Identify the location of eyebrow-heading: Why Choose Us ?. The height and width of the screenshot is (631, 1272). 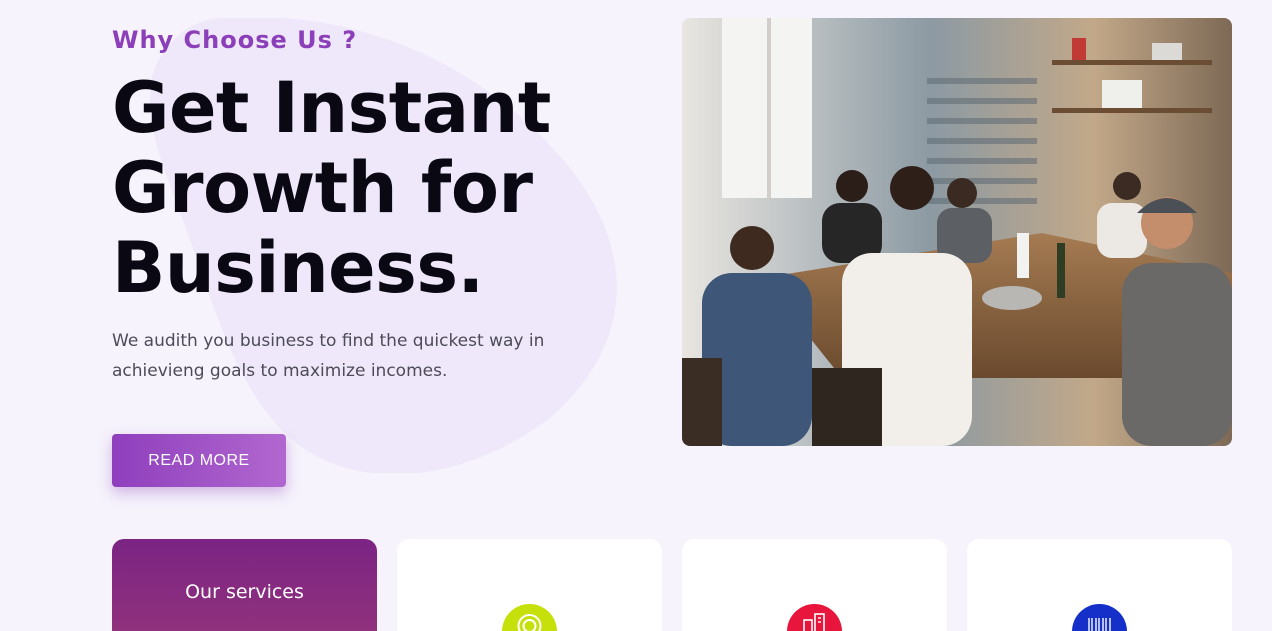
(235, 40).